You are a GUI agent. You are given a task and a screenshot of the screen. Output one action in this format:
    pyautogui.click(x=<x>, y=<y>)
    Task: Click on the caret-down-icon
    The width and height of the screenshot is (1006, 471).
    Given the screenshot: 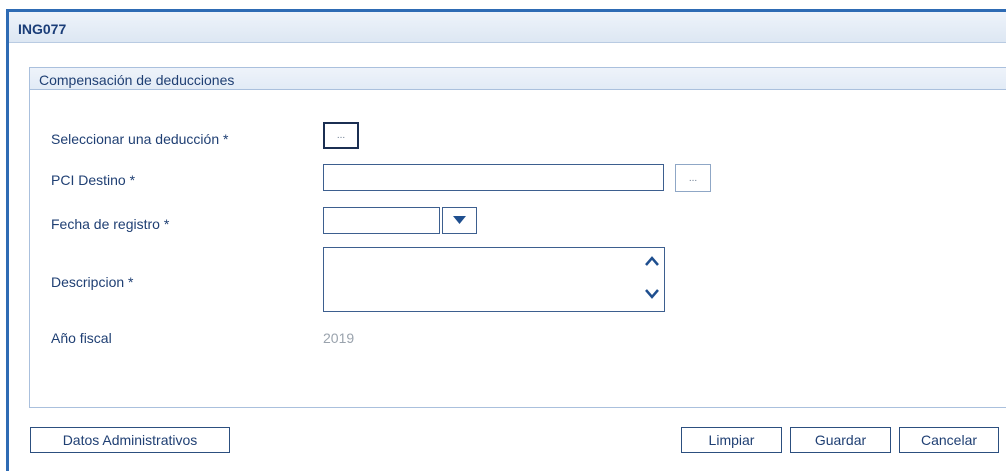 What is the action you would take?
    pyautogui.click(x=459, y=220)
    